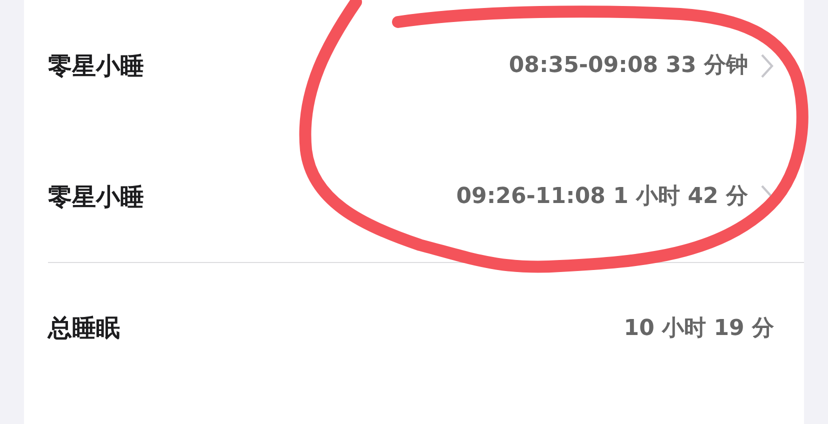 The width and height of the screenshot is (828, 424). What do you see at coordinates (628, 66) in the screenshot?
I see `row-value: 08:35-09:08 33 分钟` at bounding box center [628, 66].